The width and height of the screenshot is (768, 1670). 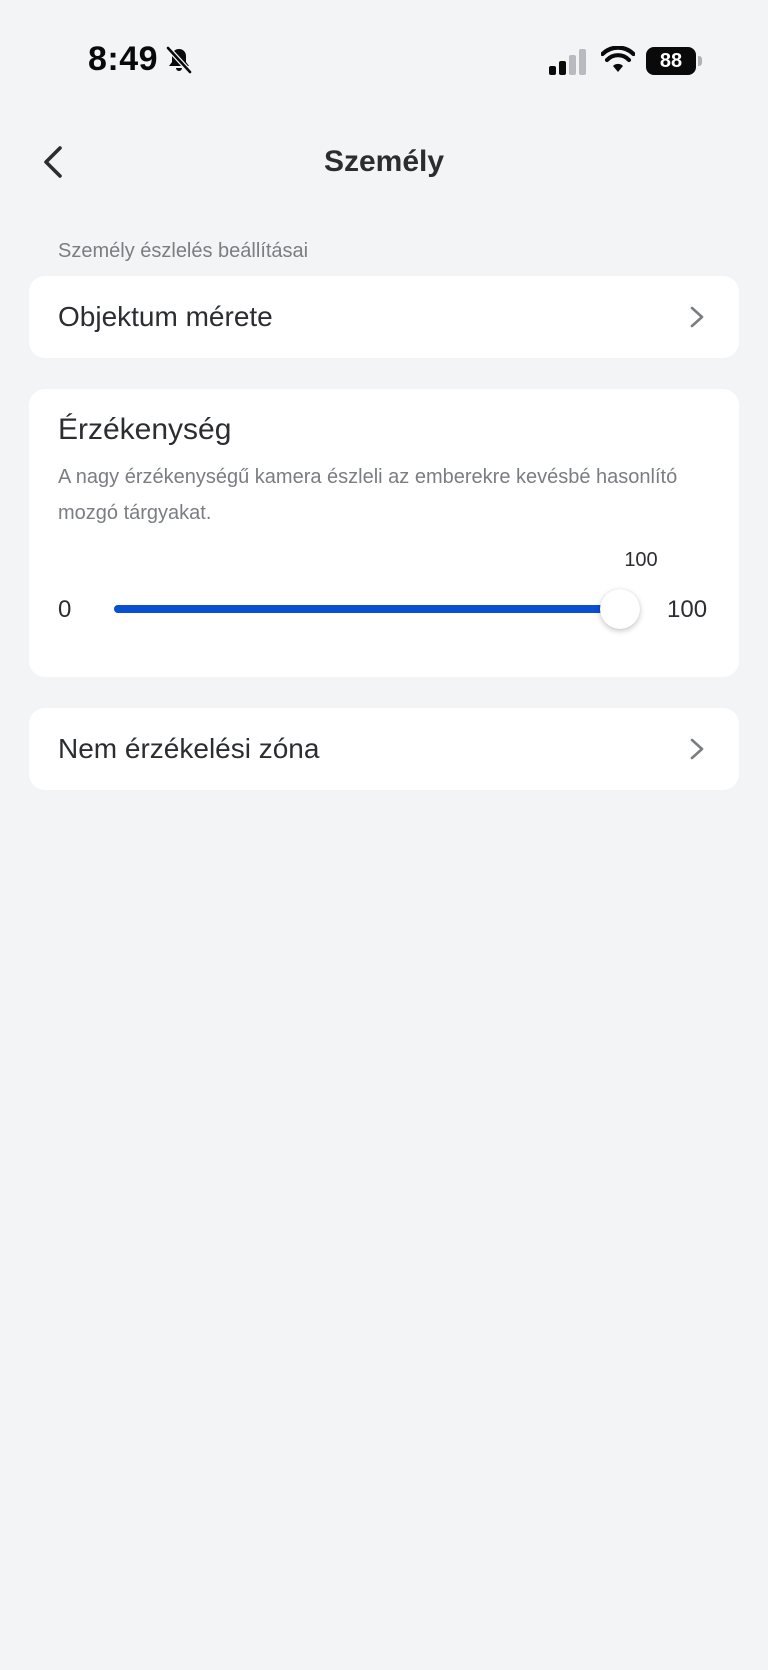 What do you see at coordinates (384, 317) in the screenshot?
I see `object-size-row: Objektum mérete` at bounding box center [384, 317].